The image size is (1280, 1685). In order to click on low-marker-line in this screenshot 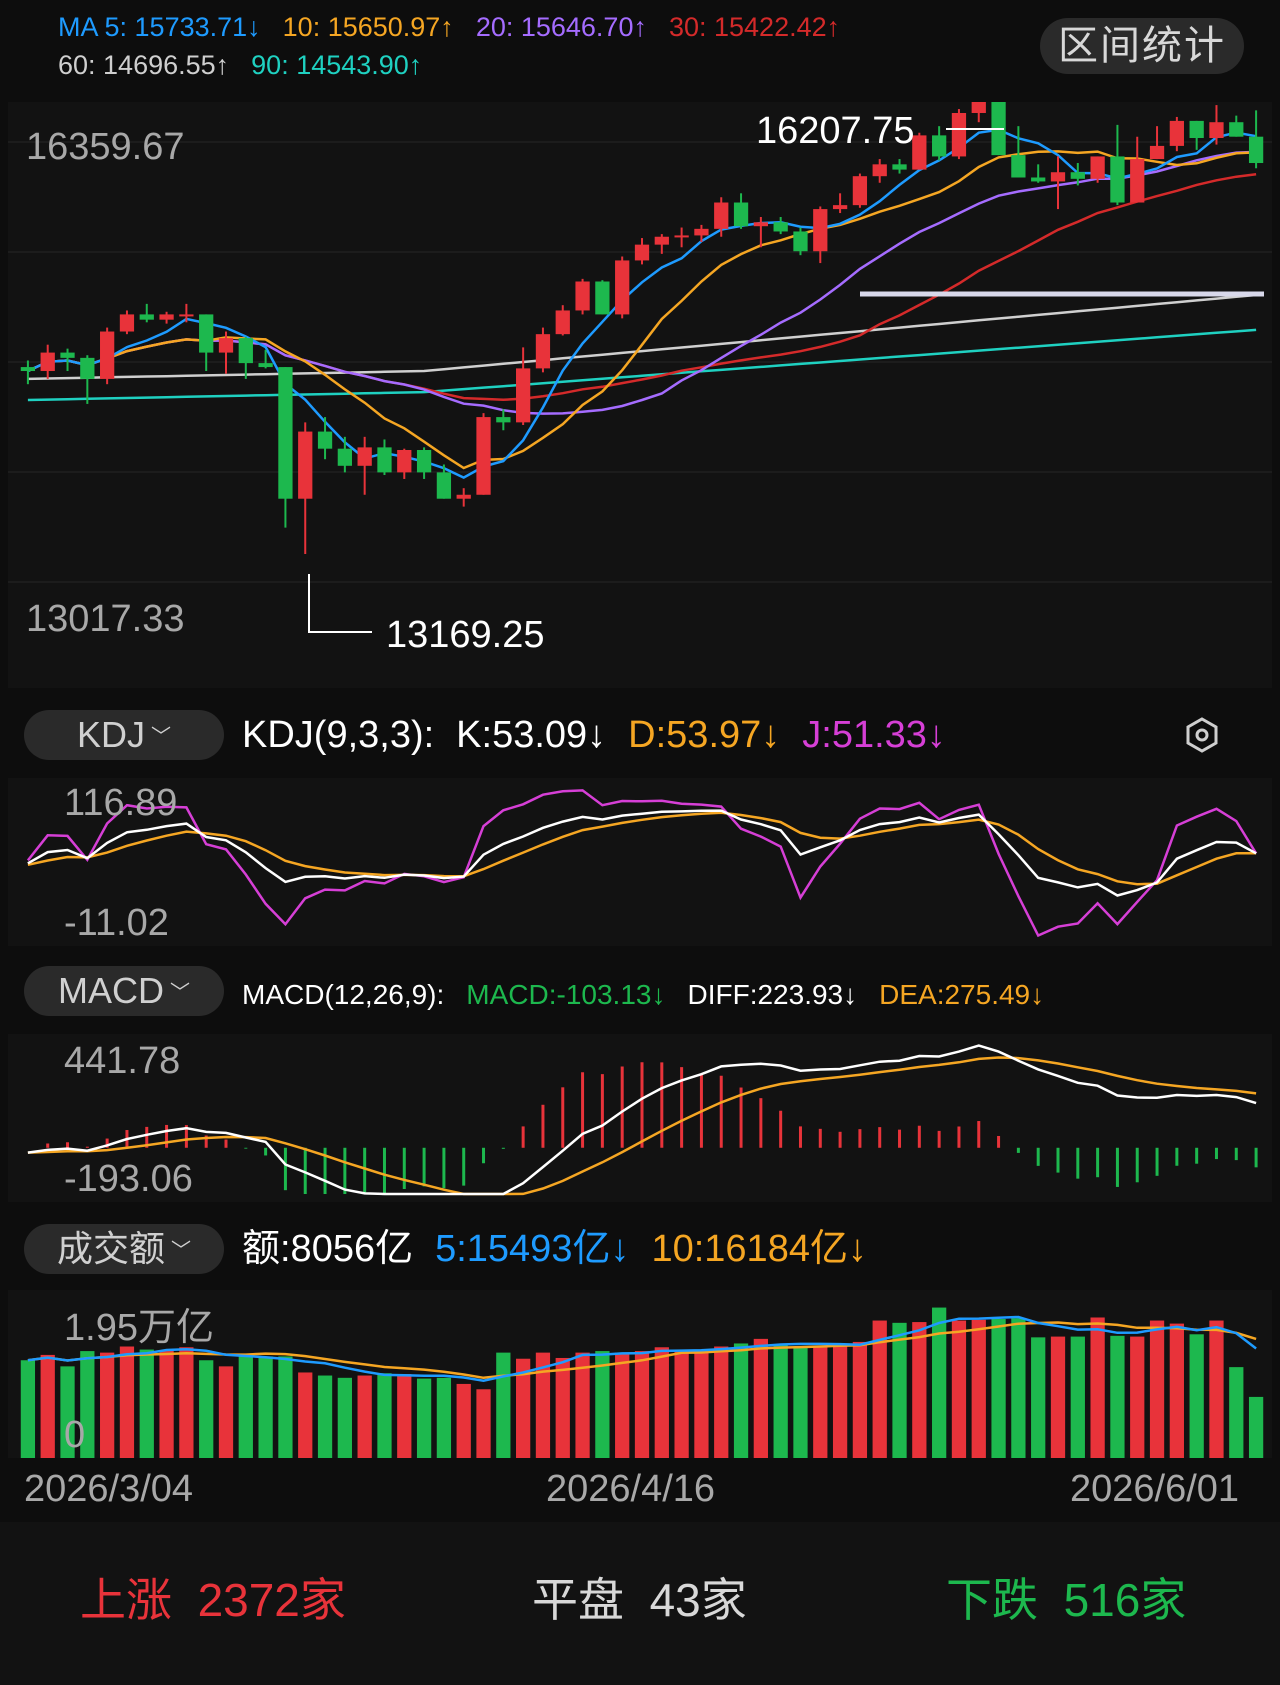, I will do `click(340, 603)`.